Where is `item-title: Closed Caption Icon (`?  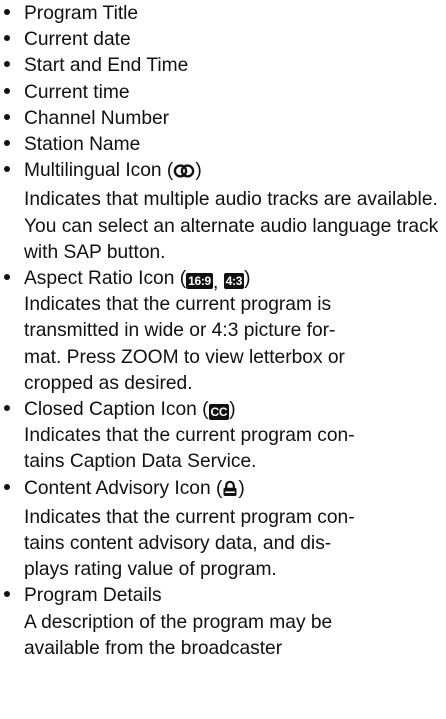
item-title: Closed Caption Icon ( is located at coordinates (116, 410).